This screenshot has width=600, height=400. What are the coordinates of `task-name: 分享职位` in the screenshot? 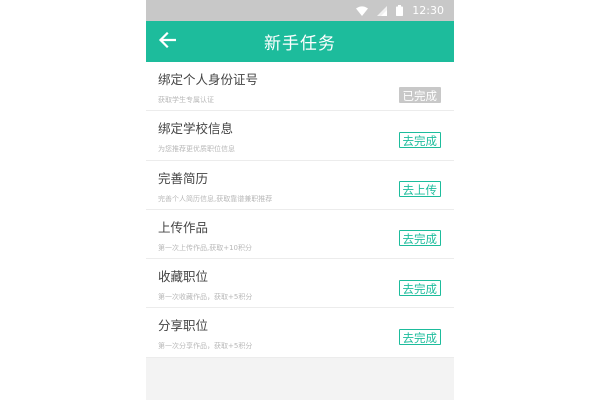 It's located at (183, 326).